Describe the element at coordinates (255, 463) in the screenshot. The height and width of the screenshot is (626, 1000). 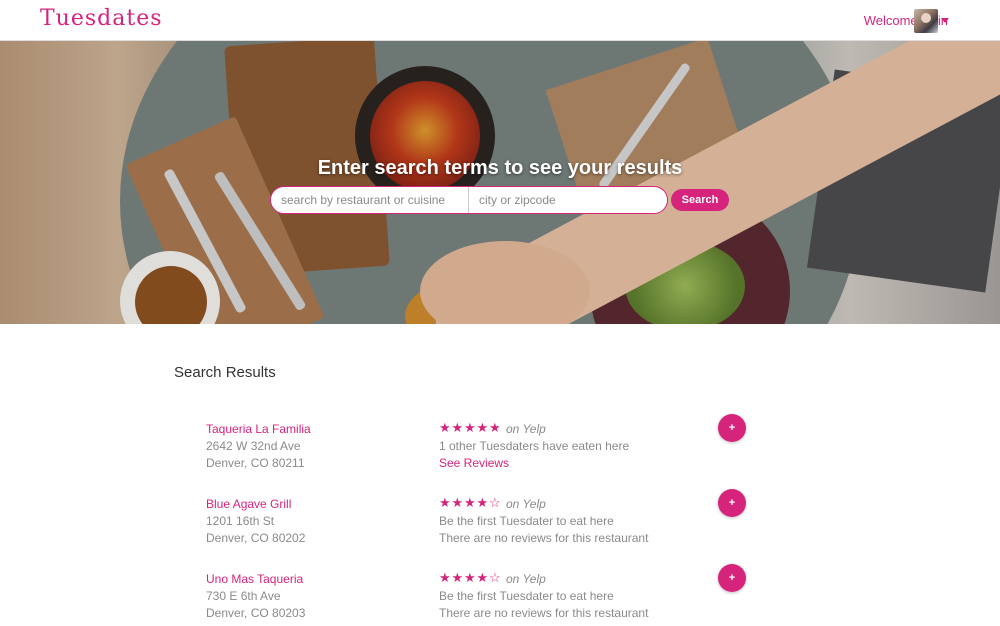
I see `restaurant-city: Denver, CO 80211` at that location.